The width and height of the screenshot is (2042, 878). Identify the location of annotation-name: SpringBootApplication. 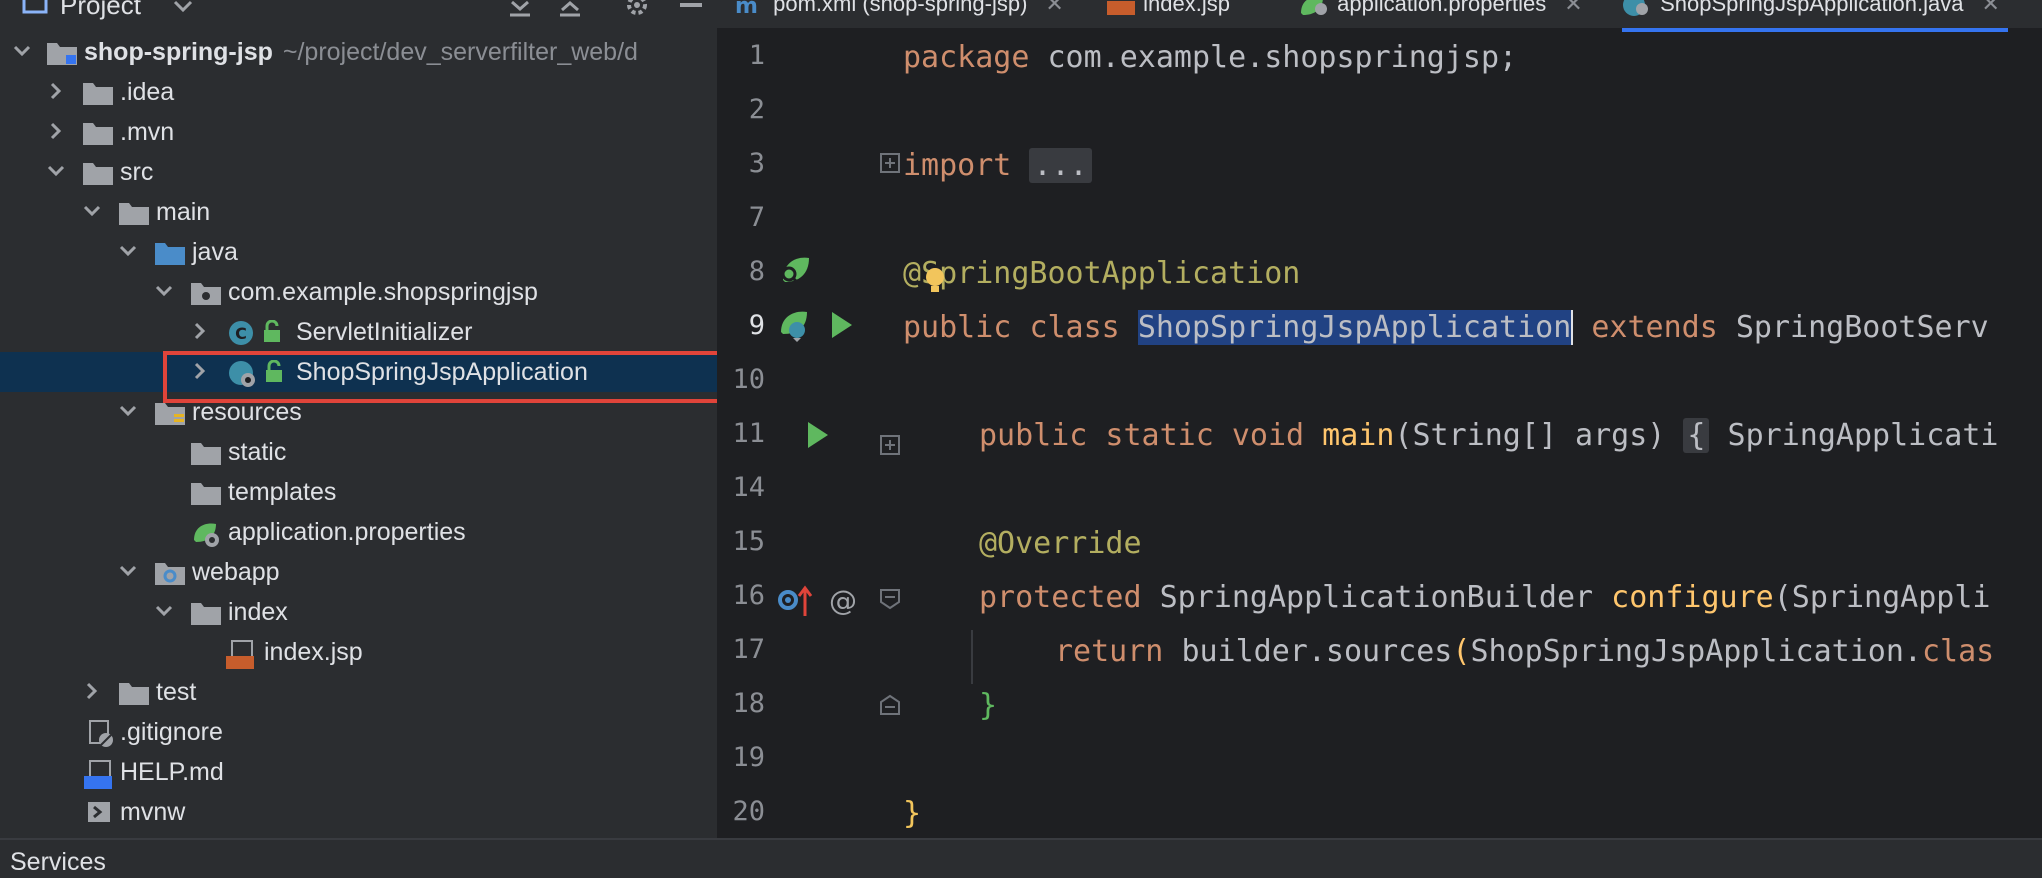
(1111, 273).